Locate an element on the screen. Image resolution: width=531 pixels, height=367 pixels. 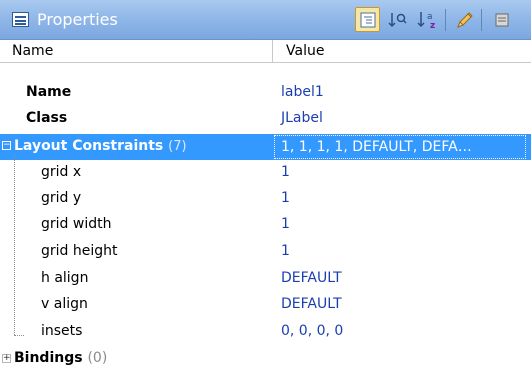
bindings-label: Bindings is located at coordinates (48, 358).